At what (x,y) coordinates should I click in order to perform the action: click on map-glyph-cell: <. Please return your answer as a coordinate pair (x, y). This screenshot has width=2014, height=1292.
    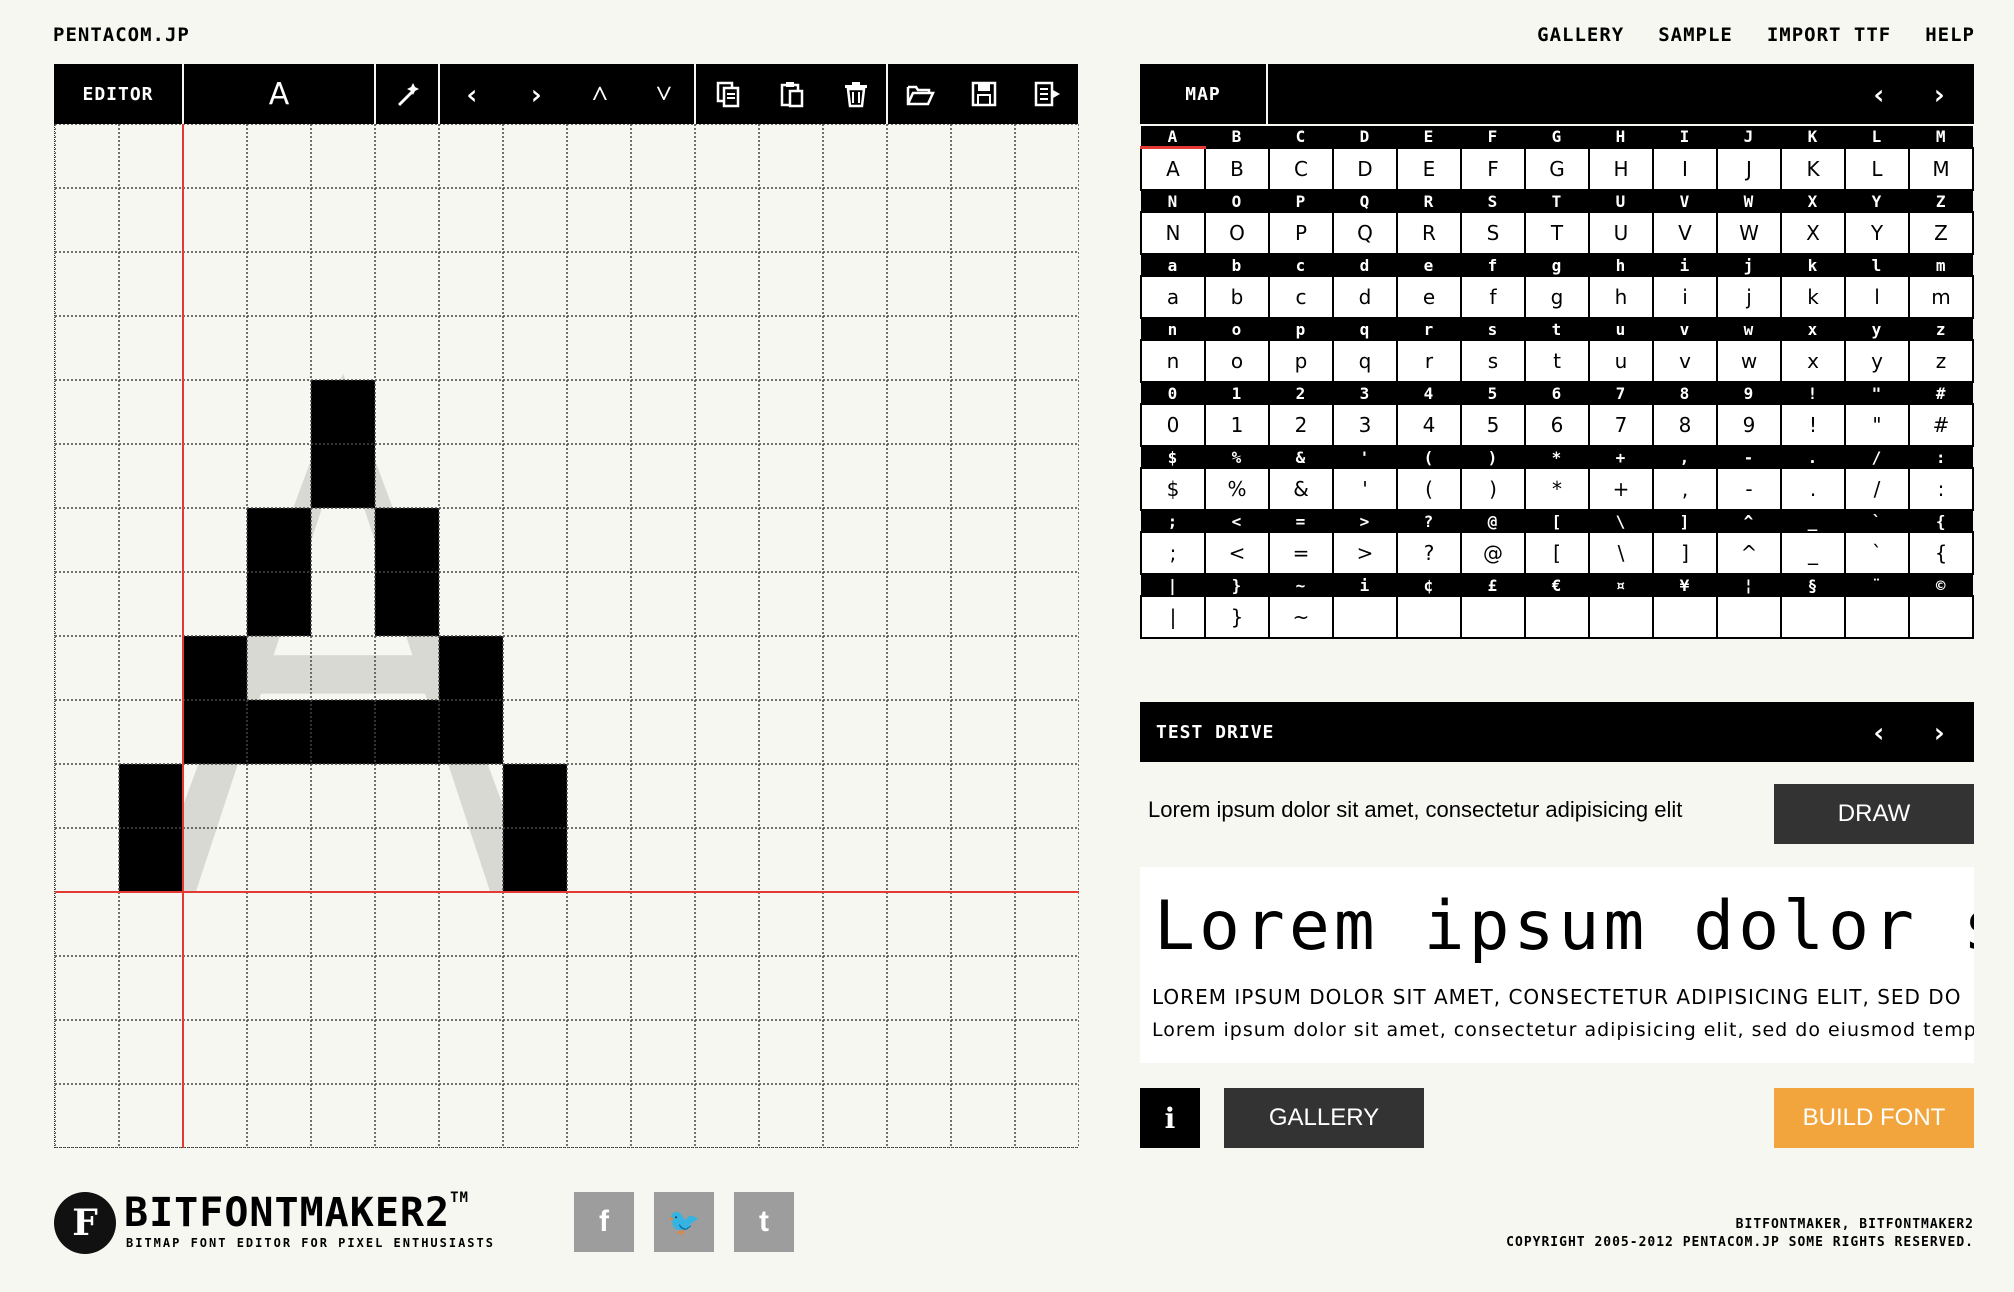
    Looking at the image, I should click on (1237, 553).